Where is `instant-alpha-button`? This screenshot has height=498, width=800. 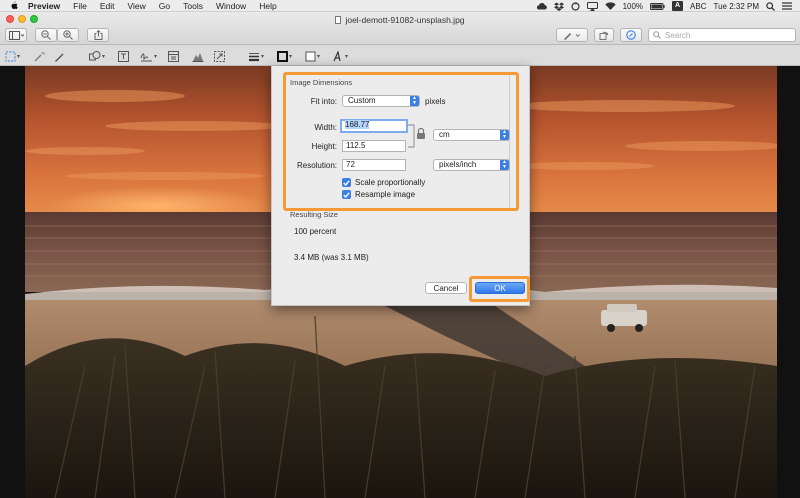 instant-alpha-button is located at coordinates (39, 56).